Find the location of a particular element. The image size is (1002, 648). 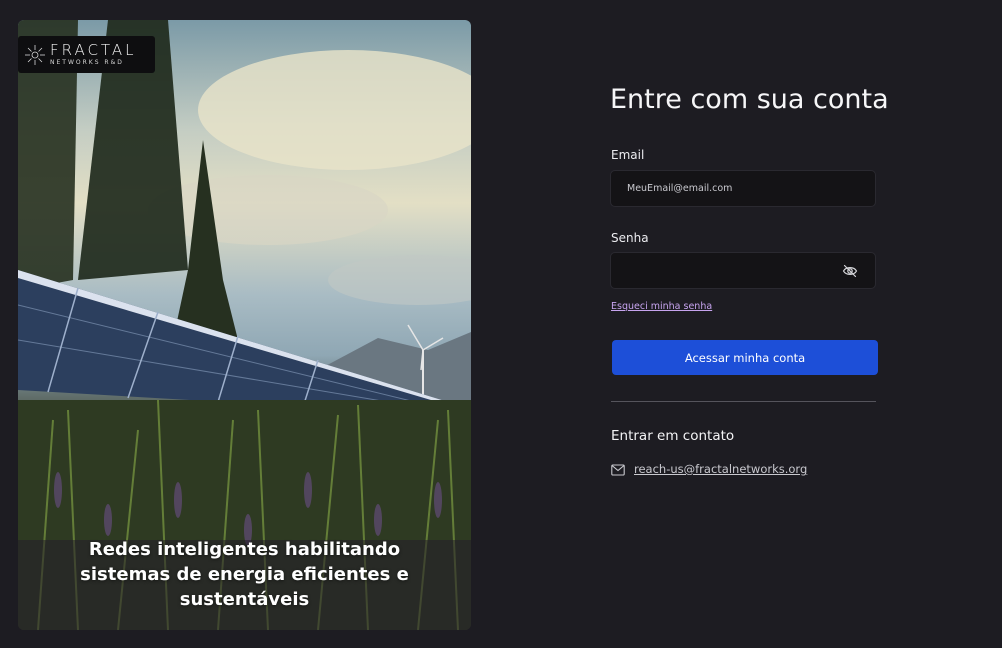

email-field-wrapper is located at coordinates (743, 188).